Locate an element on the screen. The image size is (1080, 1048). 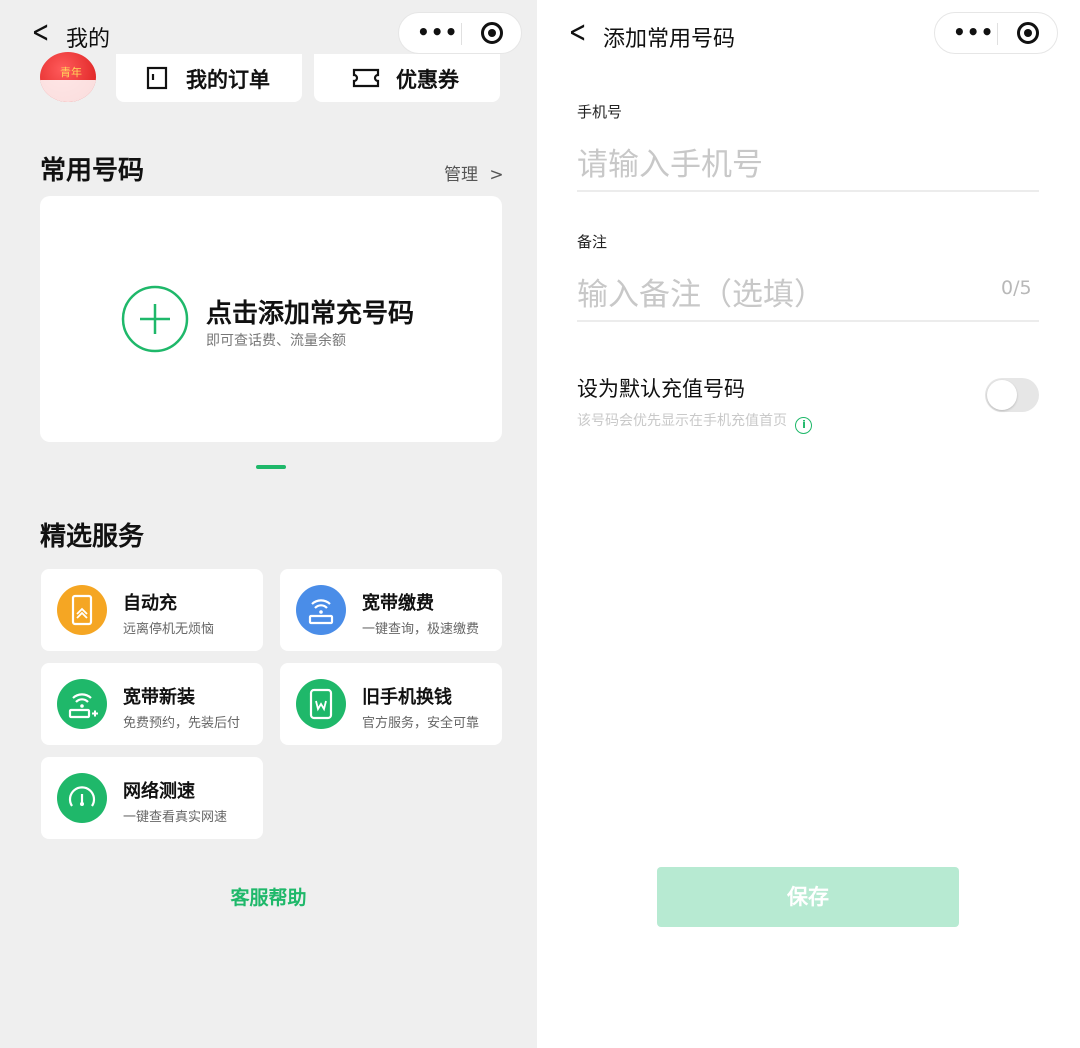
avatar: 青年 is located at coordinates (68, 77).